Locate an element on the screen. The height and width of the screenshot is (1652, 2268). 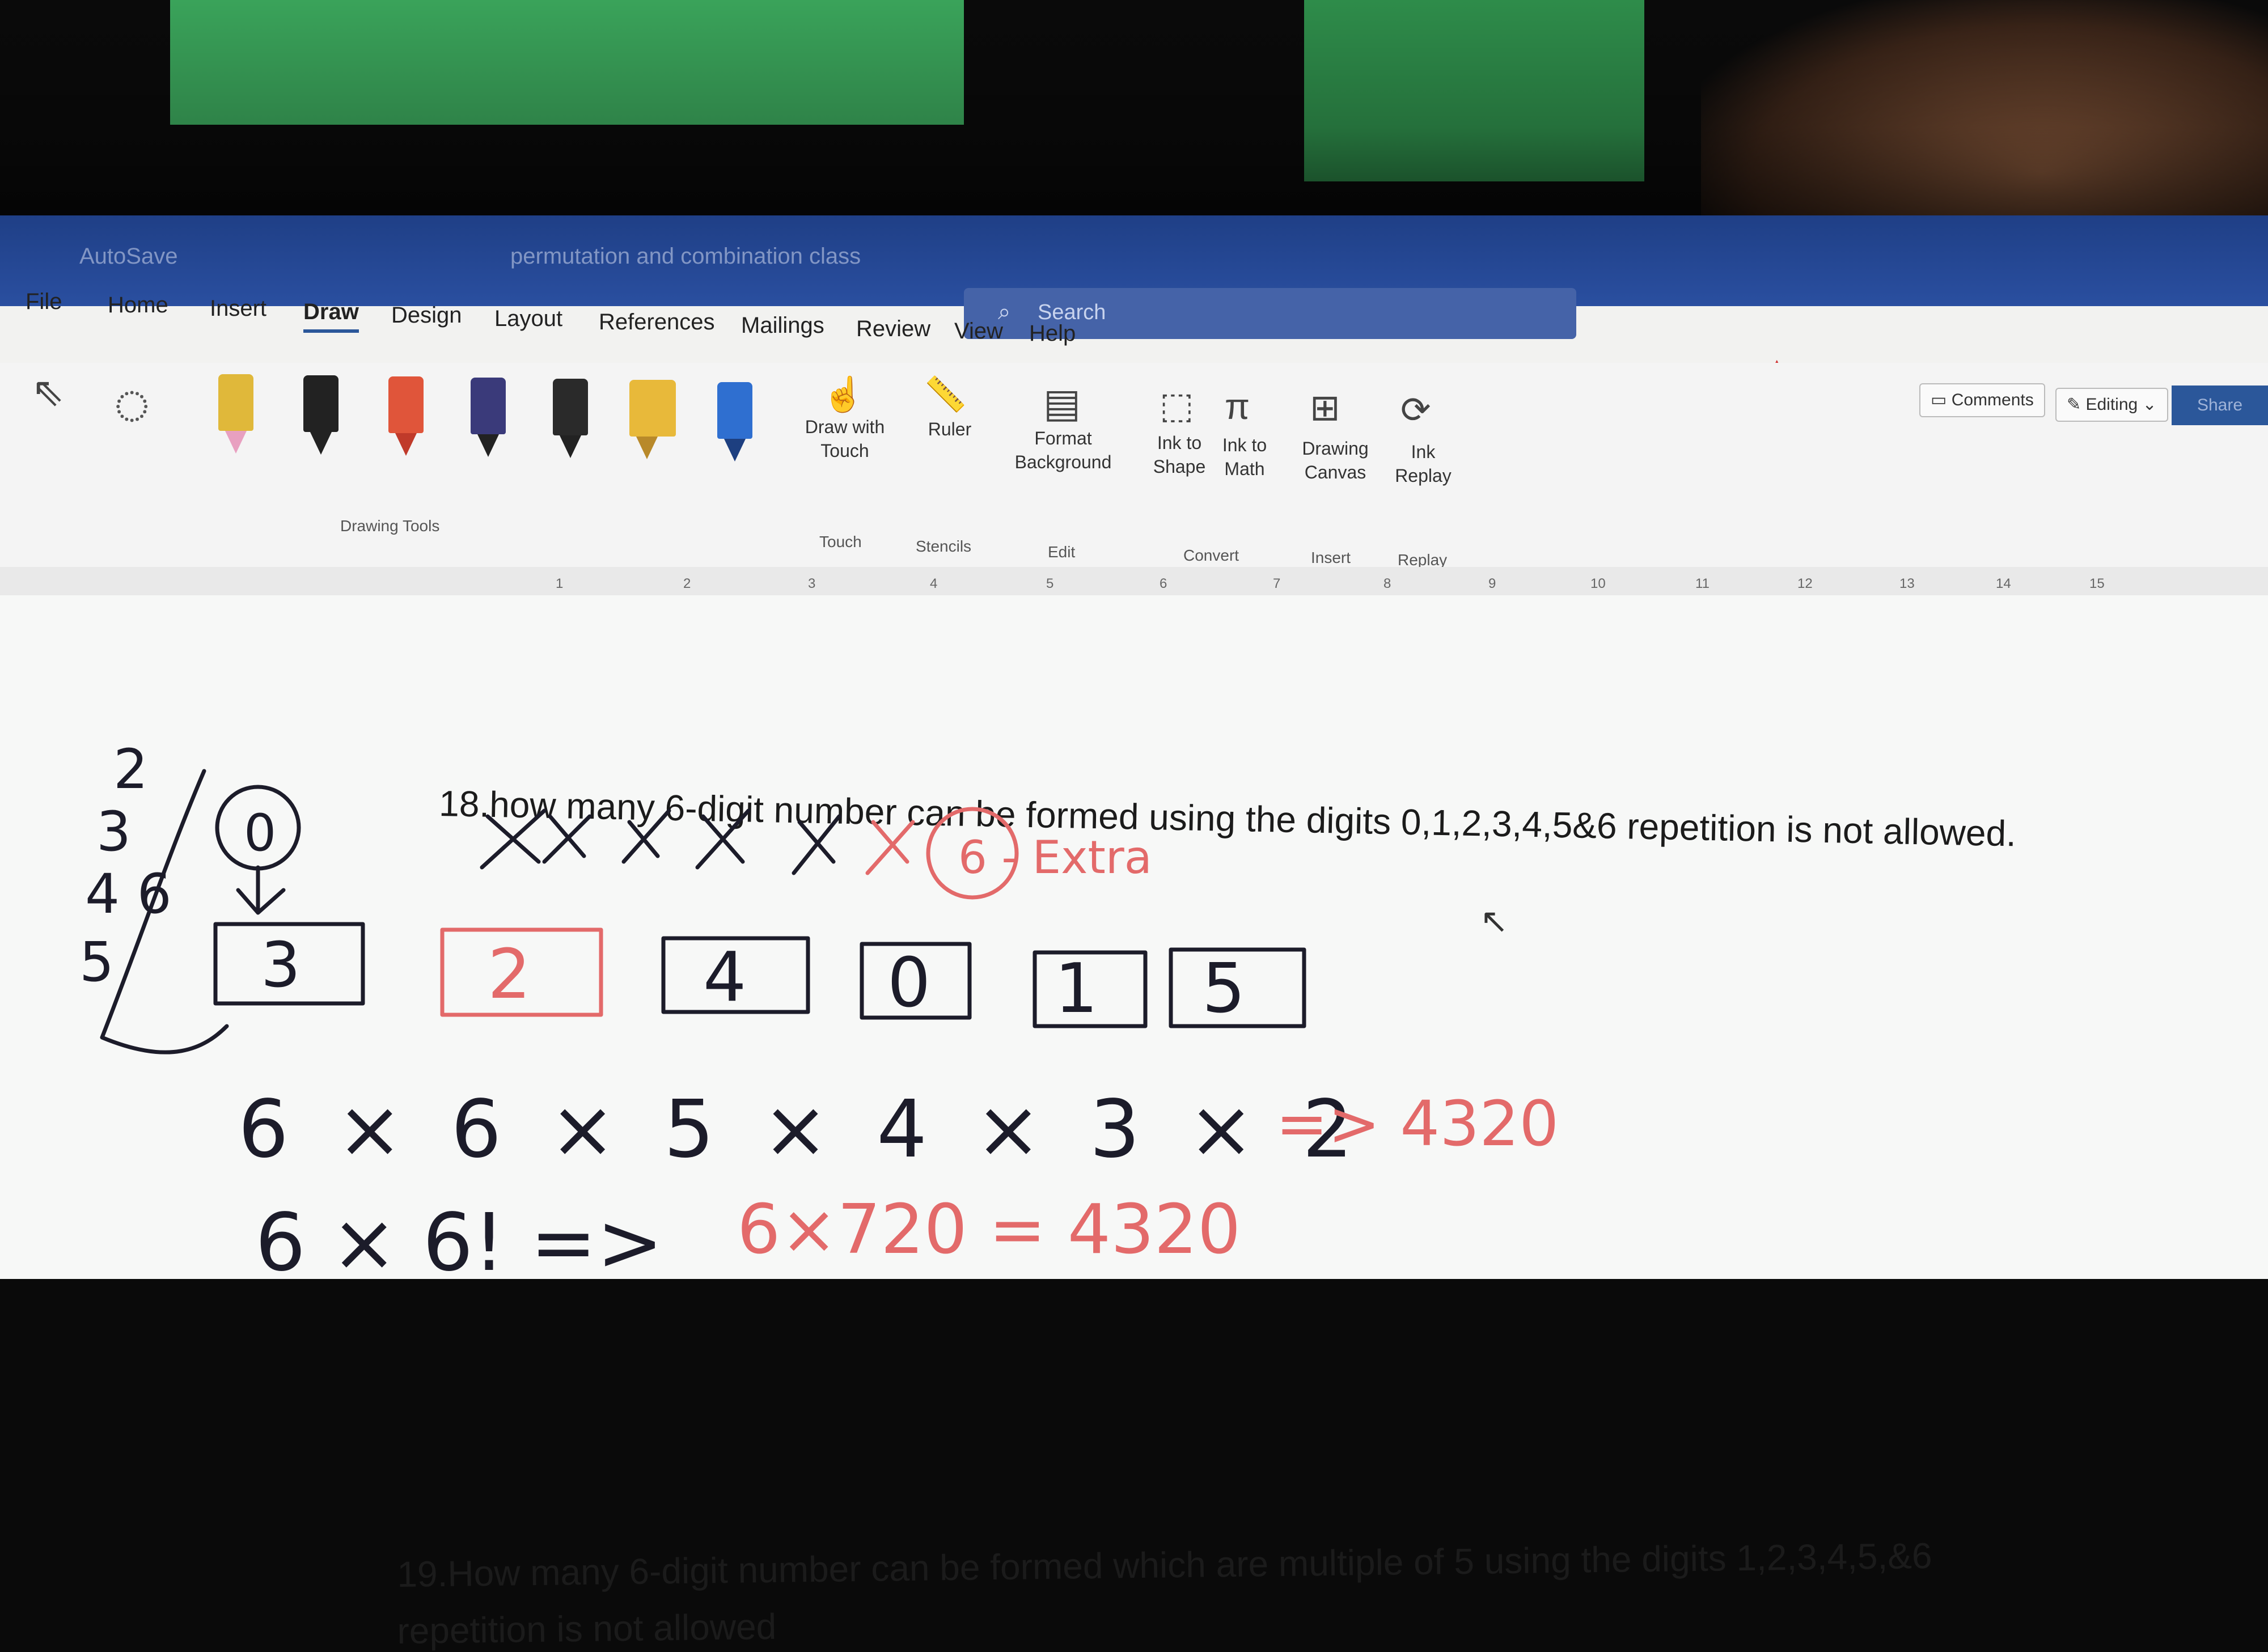
tab-insert: Insert is located at coordinates (238, 309).